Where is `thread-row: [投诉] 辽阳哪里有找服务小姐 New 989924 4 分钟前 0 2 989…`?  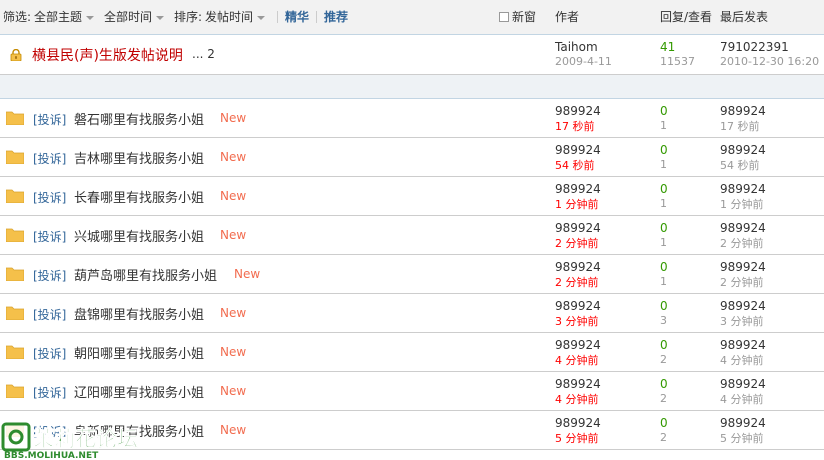 thread-row: [投诉] 辽阳哪里有找服务小姐 New 989924 4 分钟前 0 2 989… is located at coordinates (412, 391).